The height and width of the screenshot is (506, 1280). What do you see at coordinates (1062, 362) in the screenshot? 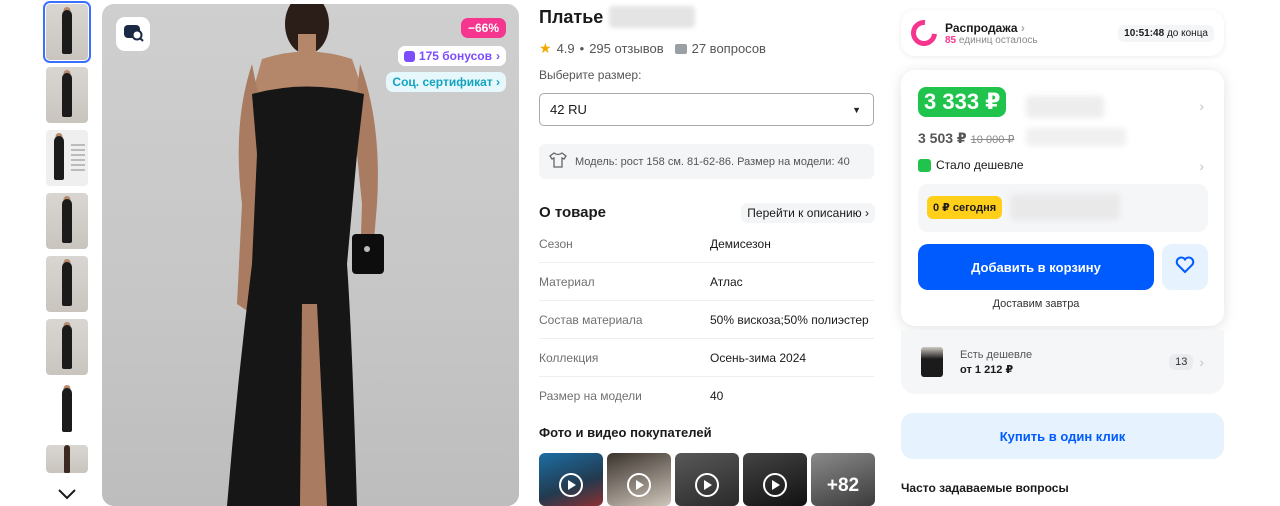
I see `cheaper-offers-card: Есть дешевле от 1 212 ₽ 13 ›` at bounding box center [1062, 362].